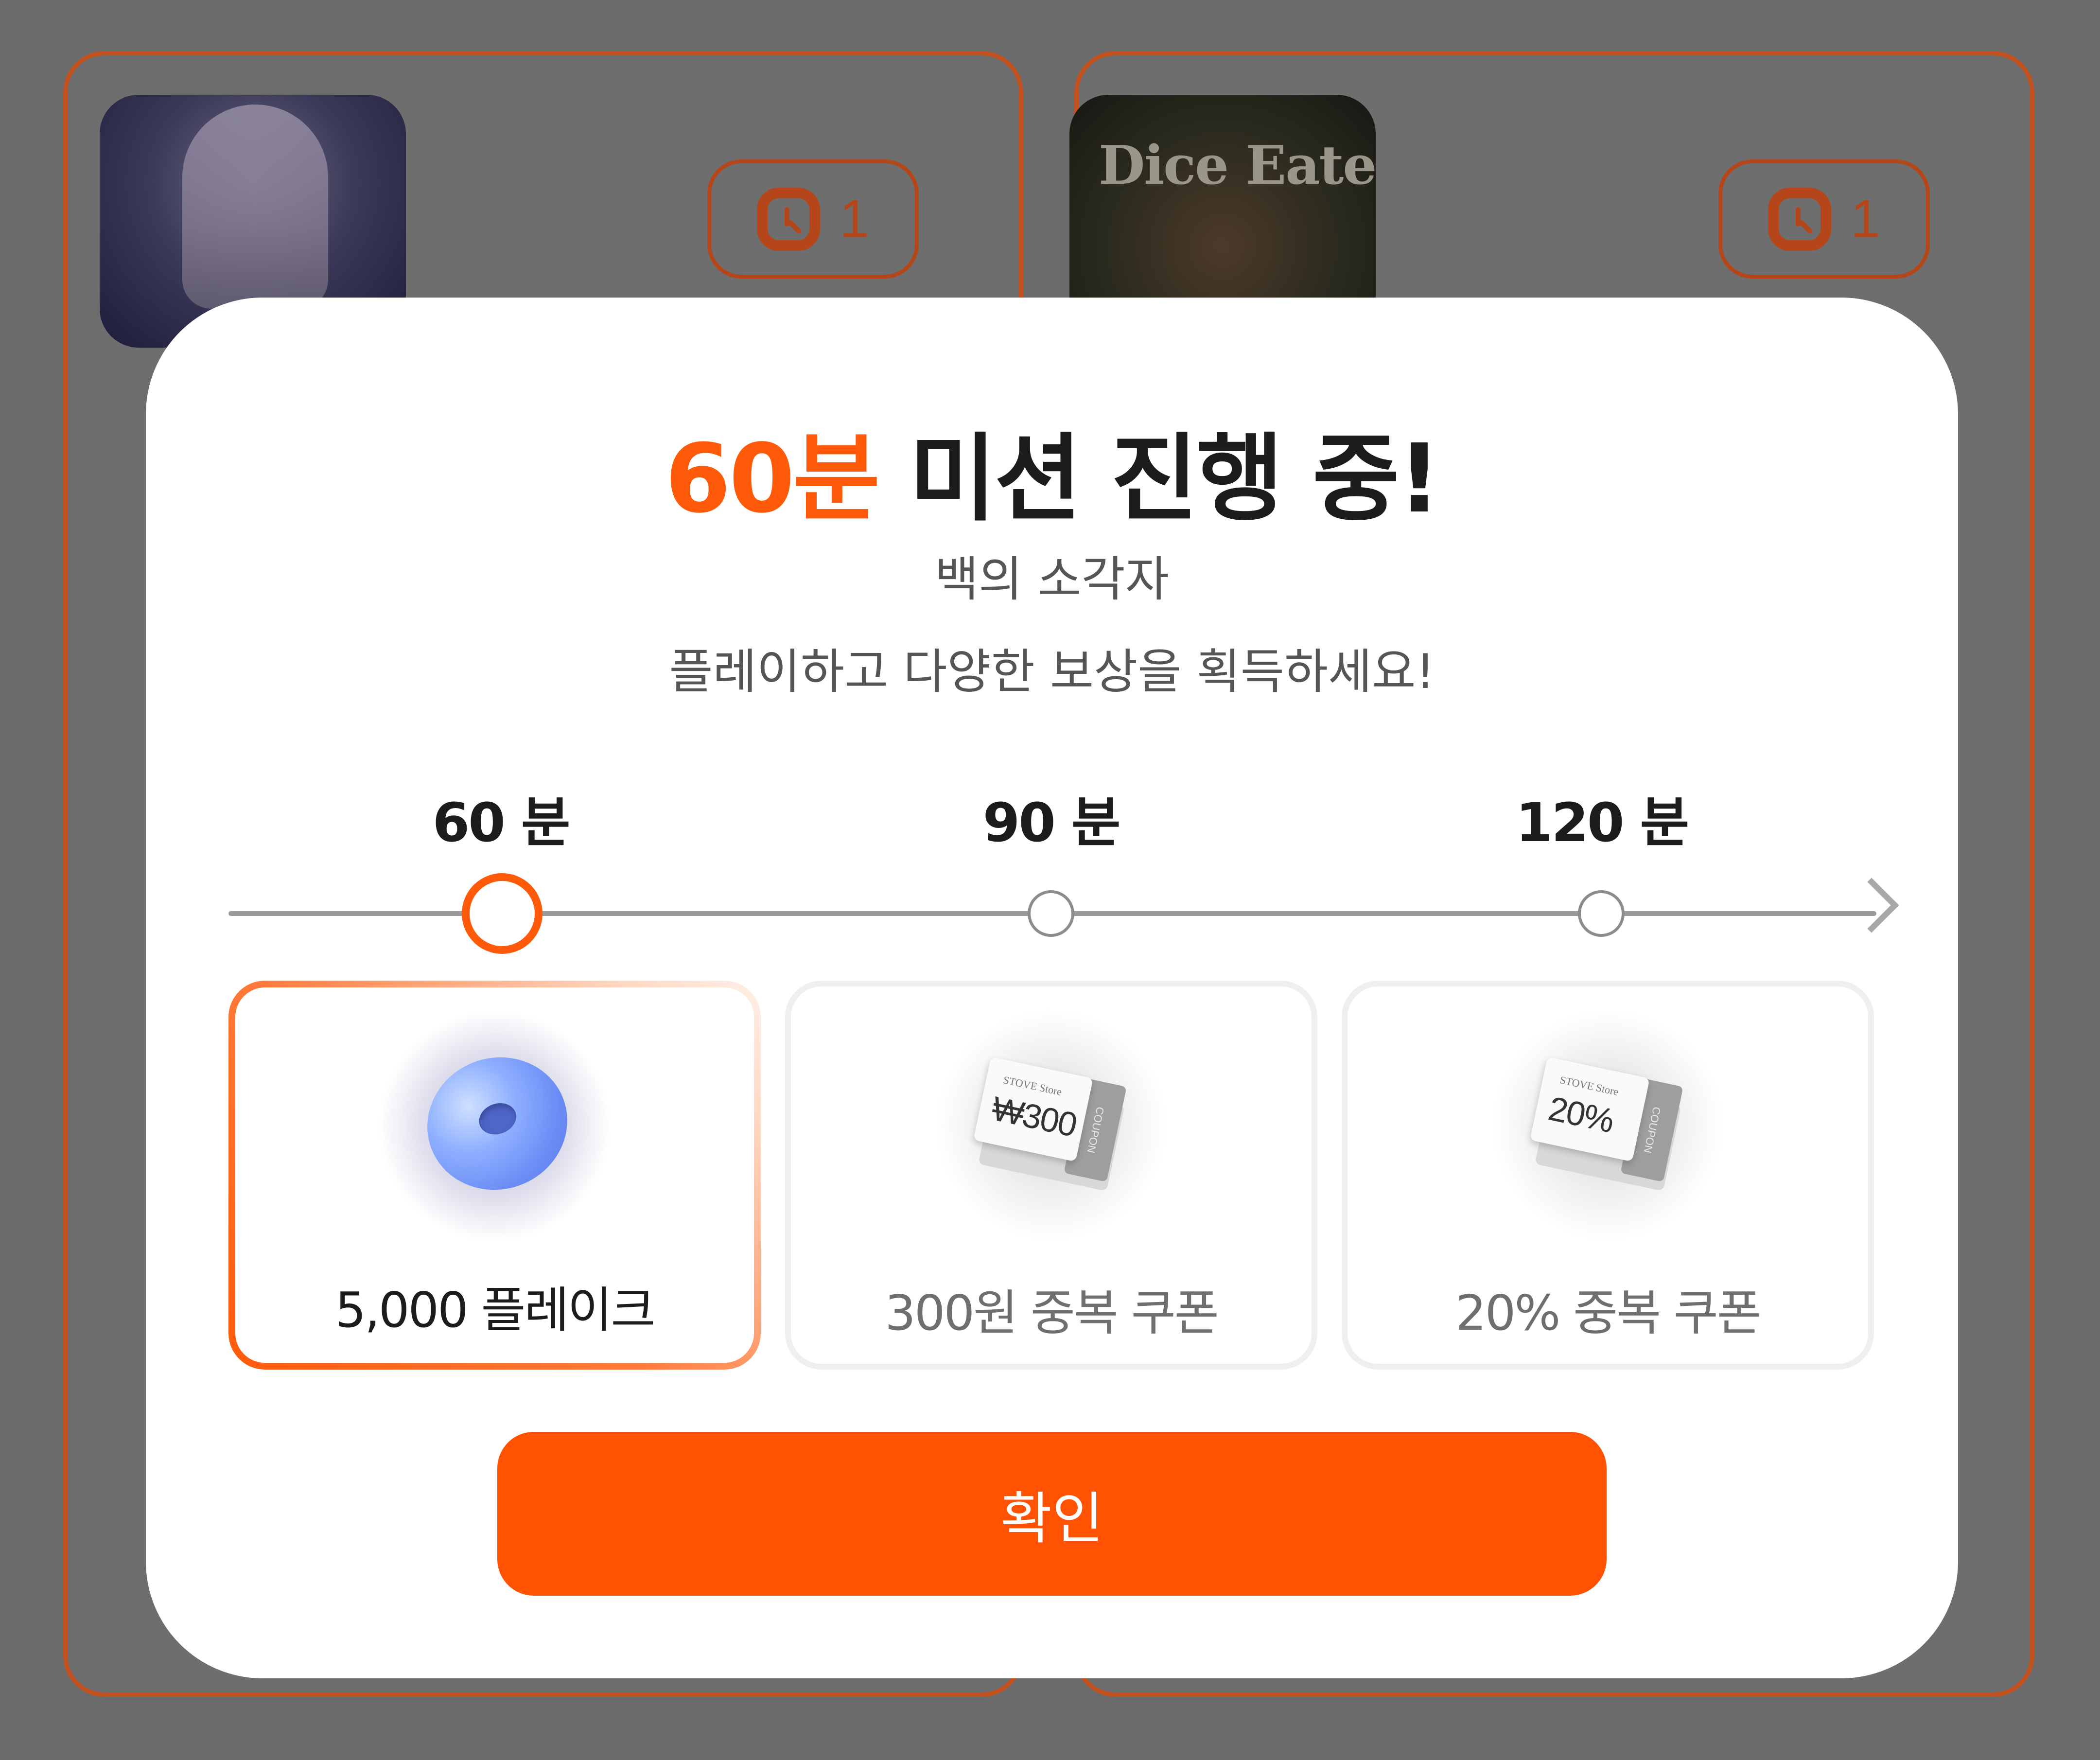 The width and height of the screenshot is (2100, 1760). What do you see at coordinates (1051, 823) in the screenshot?
I see `milestone-label-90: 90 분` at bounding box center [1051, 823].